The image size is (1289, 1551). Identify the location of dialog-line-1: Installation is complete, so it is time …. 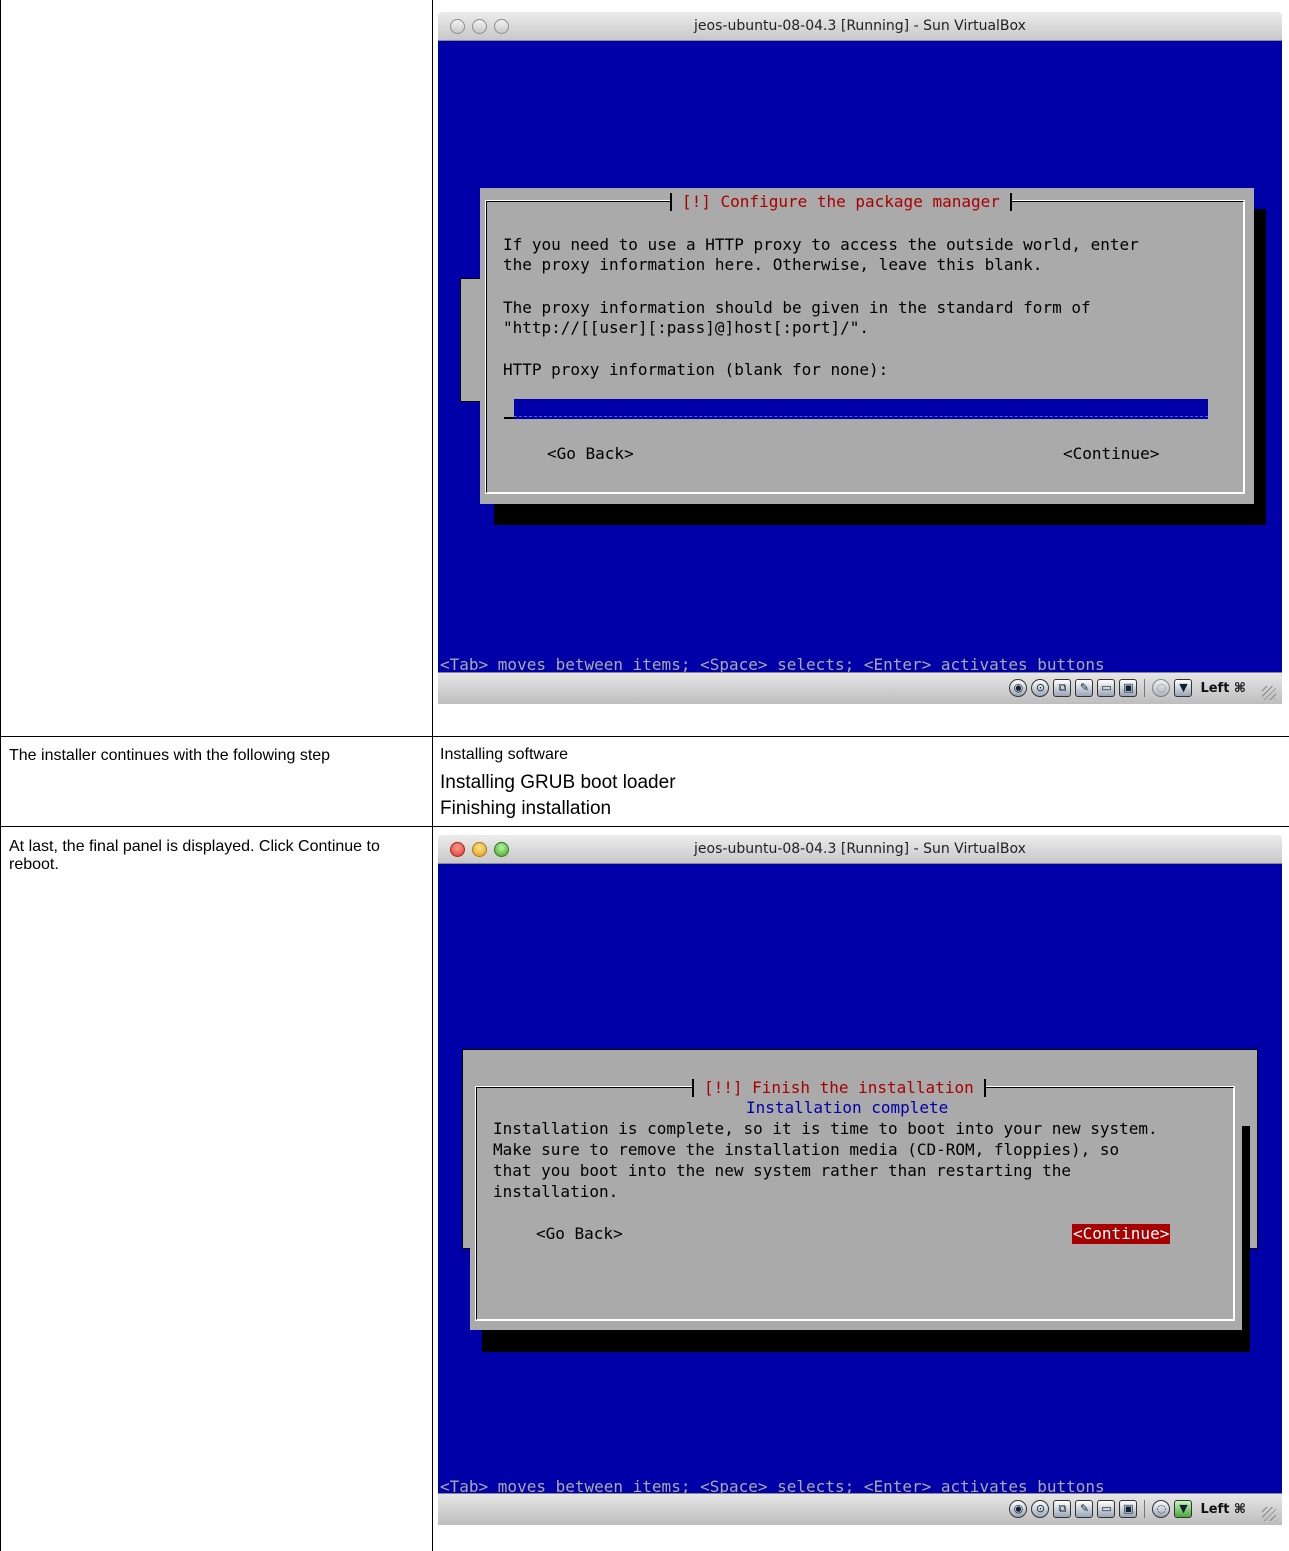
(825, 1128).